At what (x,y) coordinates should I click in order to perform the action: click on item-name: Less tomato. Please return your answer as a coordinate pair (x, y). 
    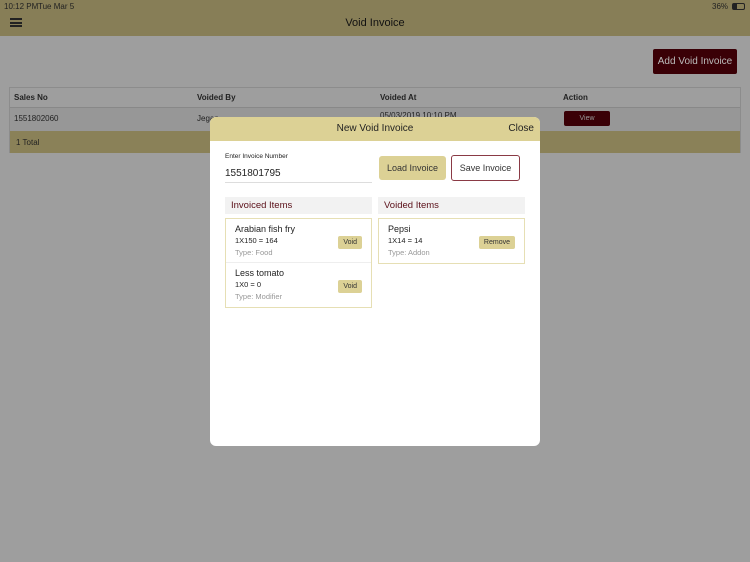
    Looking at the image, I should click on (260, 273).